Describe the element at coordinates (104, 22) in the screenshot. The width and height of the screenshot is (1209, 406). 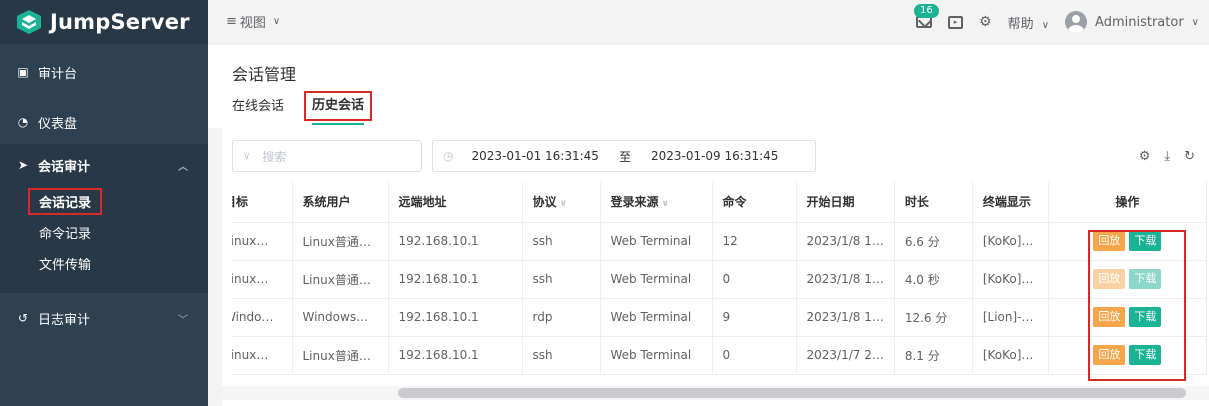
I see `logo: JumpServer` at that location.